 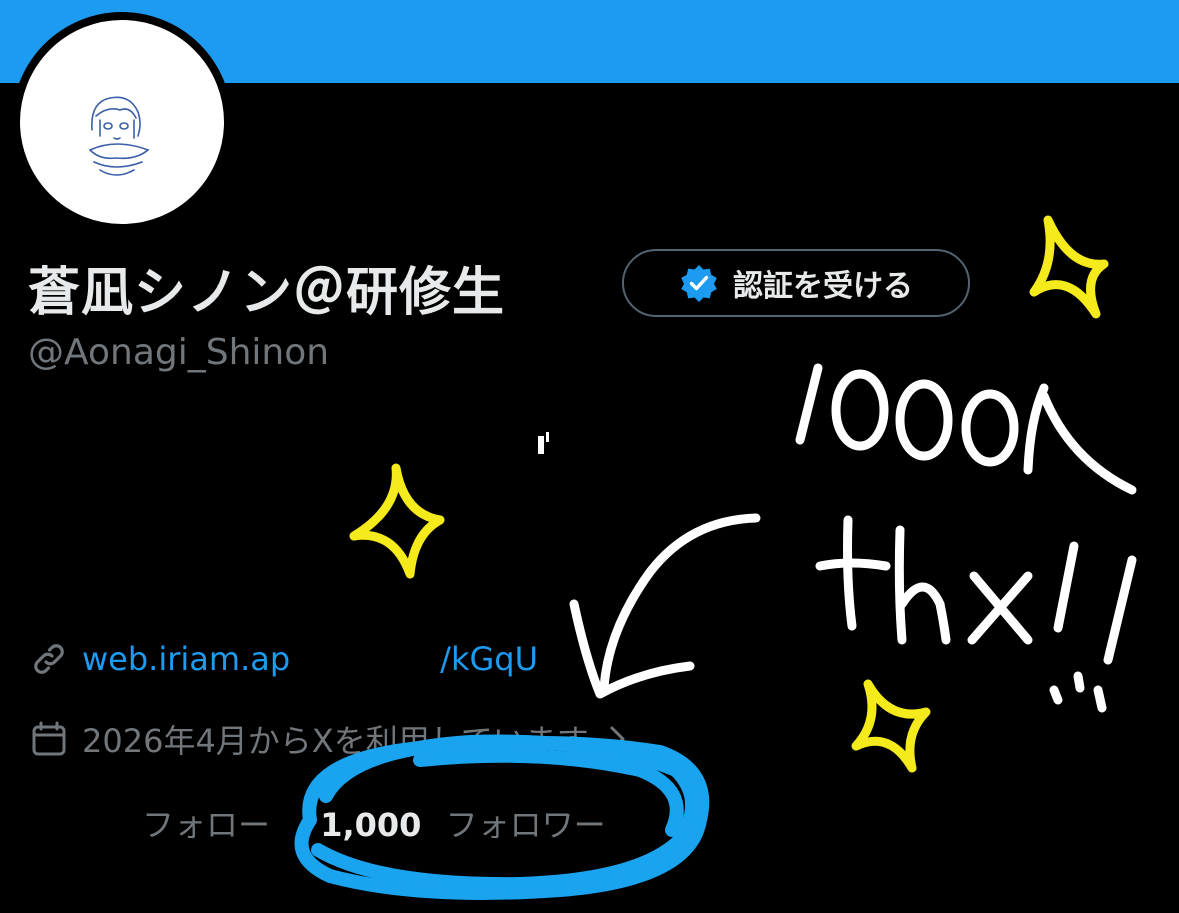 What do you see at coordinates (335, 741) in the screenshot?
I see `joined-date-text: 2026年4月からXを利用しています` at bounding box center [335, 741].